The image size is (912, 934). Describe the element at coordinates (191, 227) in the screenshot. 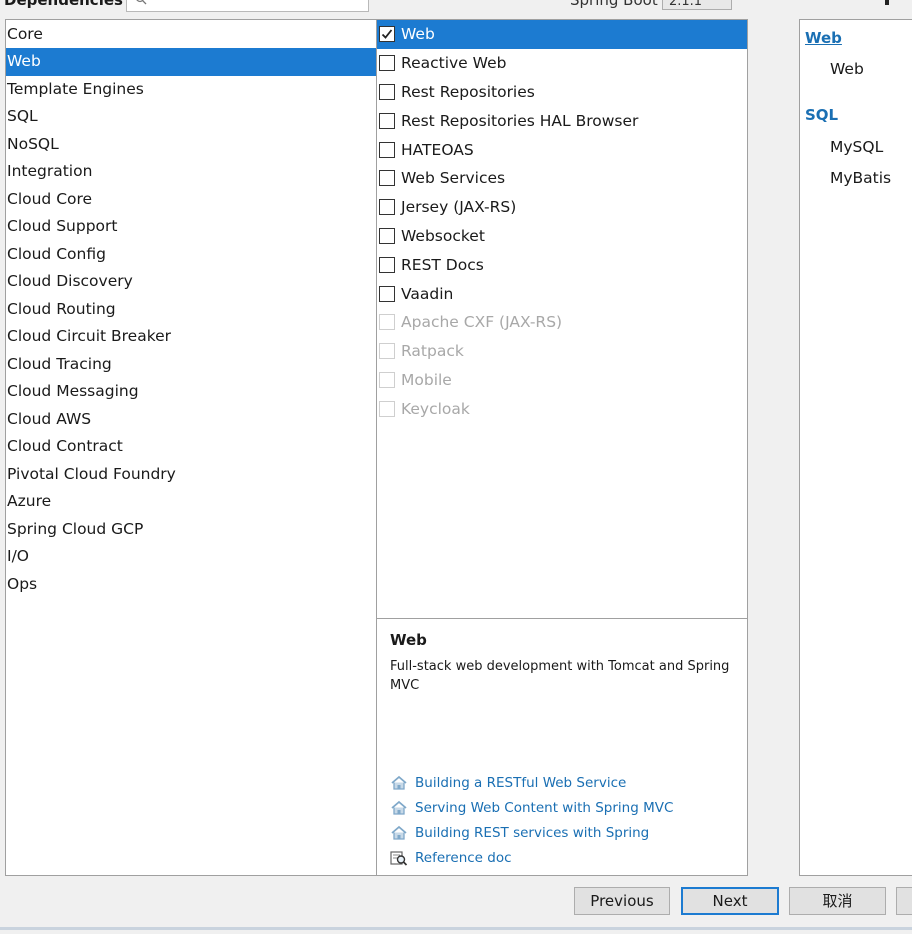

I see `category-item: Cloud Support` at that location.